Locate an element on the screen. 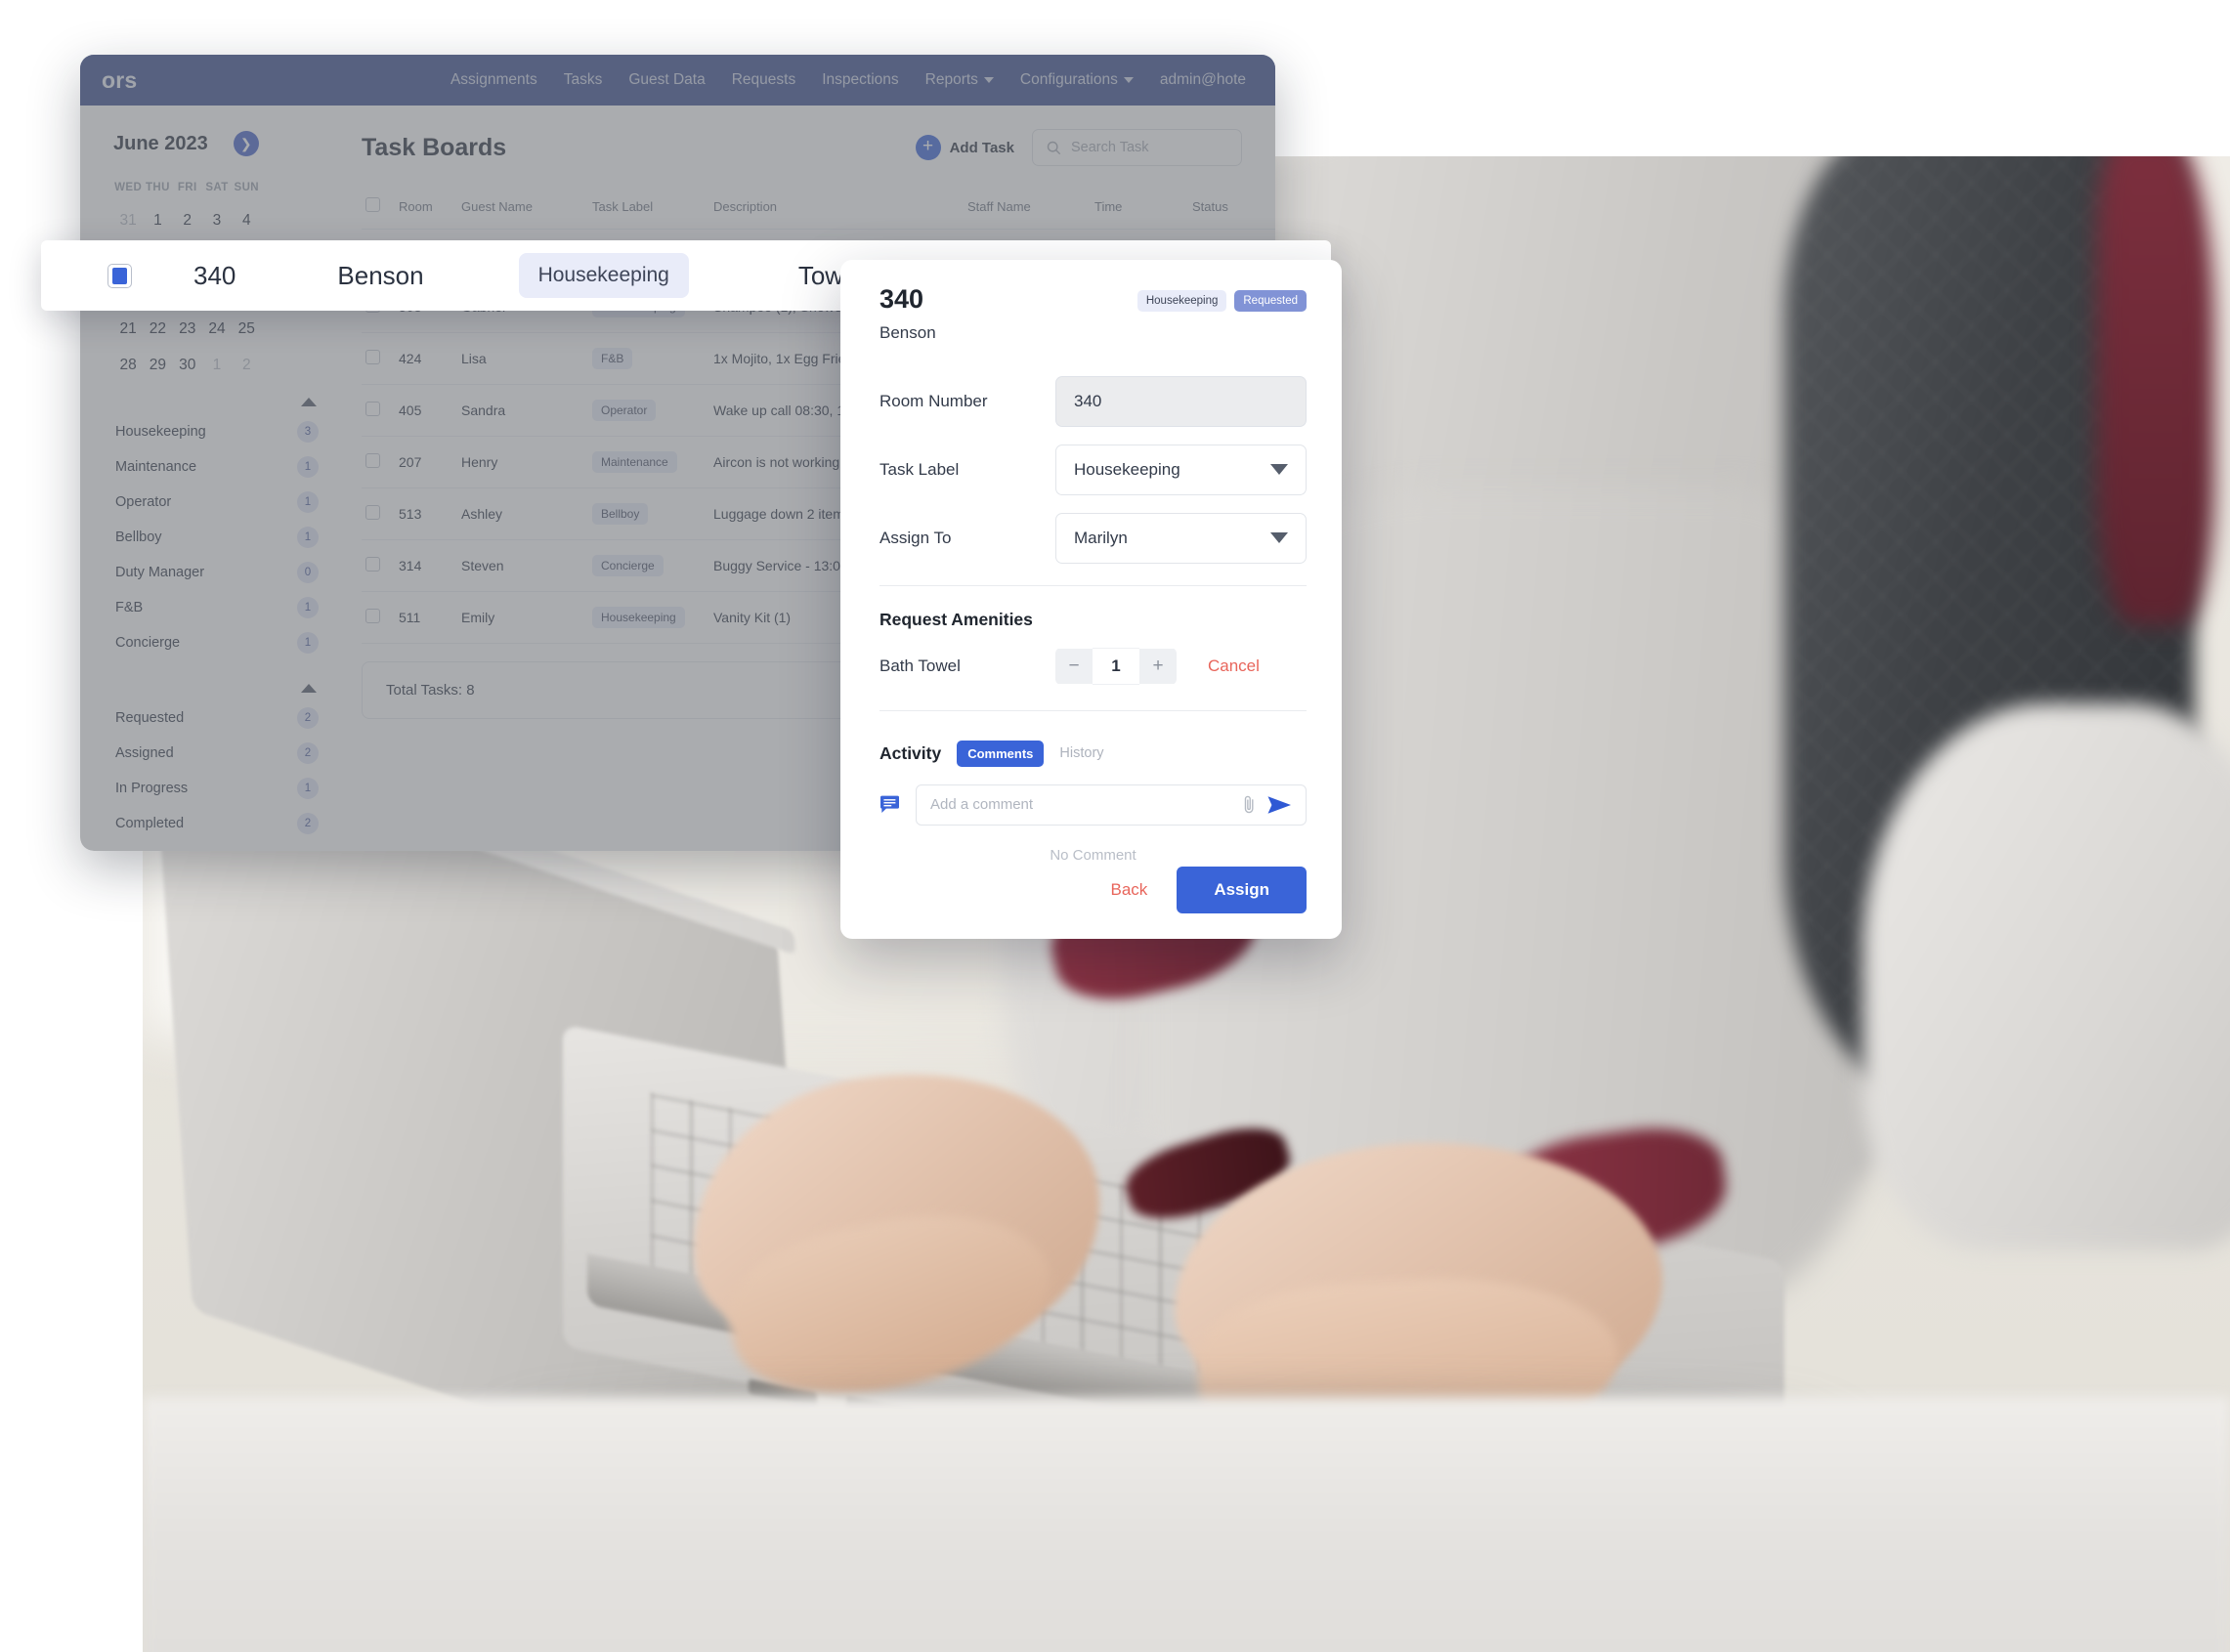 The height and width of the screenshot is (1652, 2230). calendar-day: 25 is located at coordinates (246, 329).